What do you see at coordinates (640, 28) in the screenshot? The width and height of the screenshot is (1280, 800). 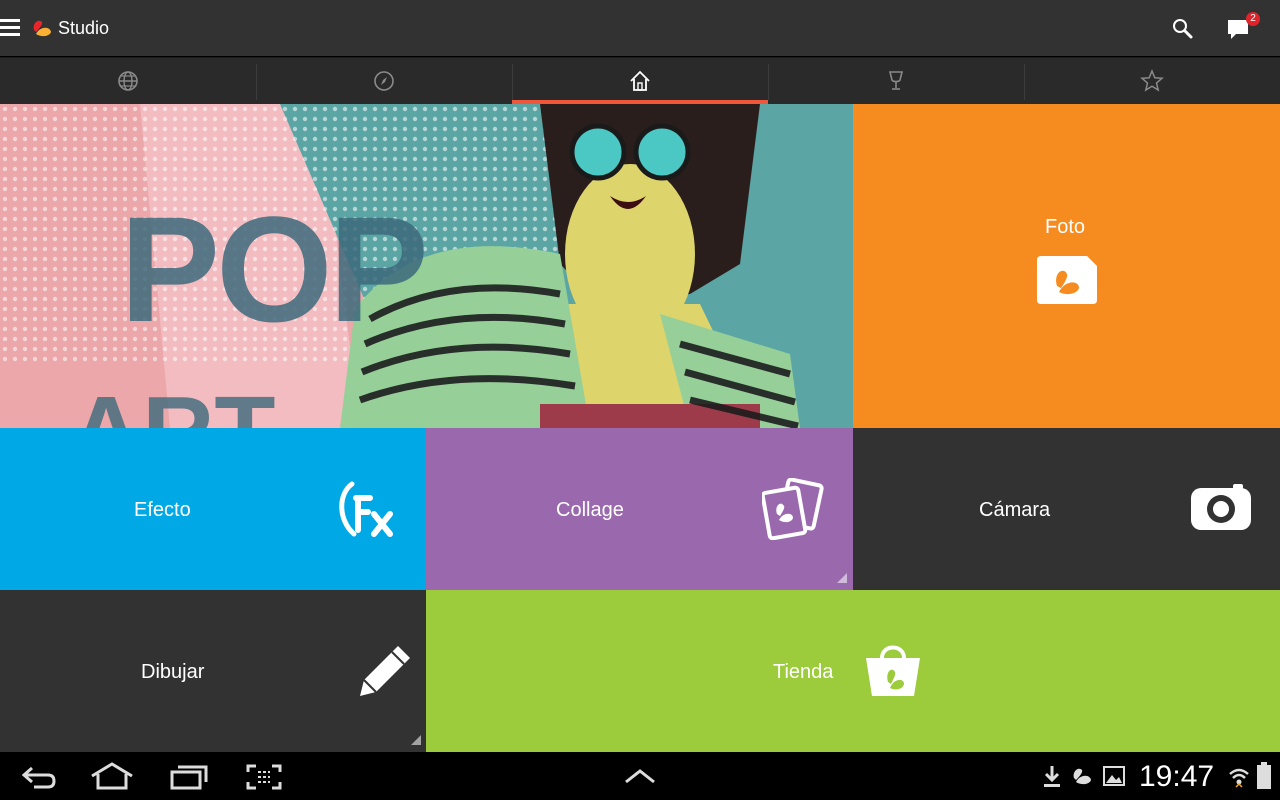 I see `app-bar: Studio 2` at bounding box center [640, 28].